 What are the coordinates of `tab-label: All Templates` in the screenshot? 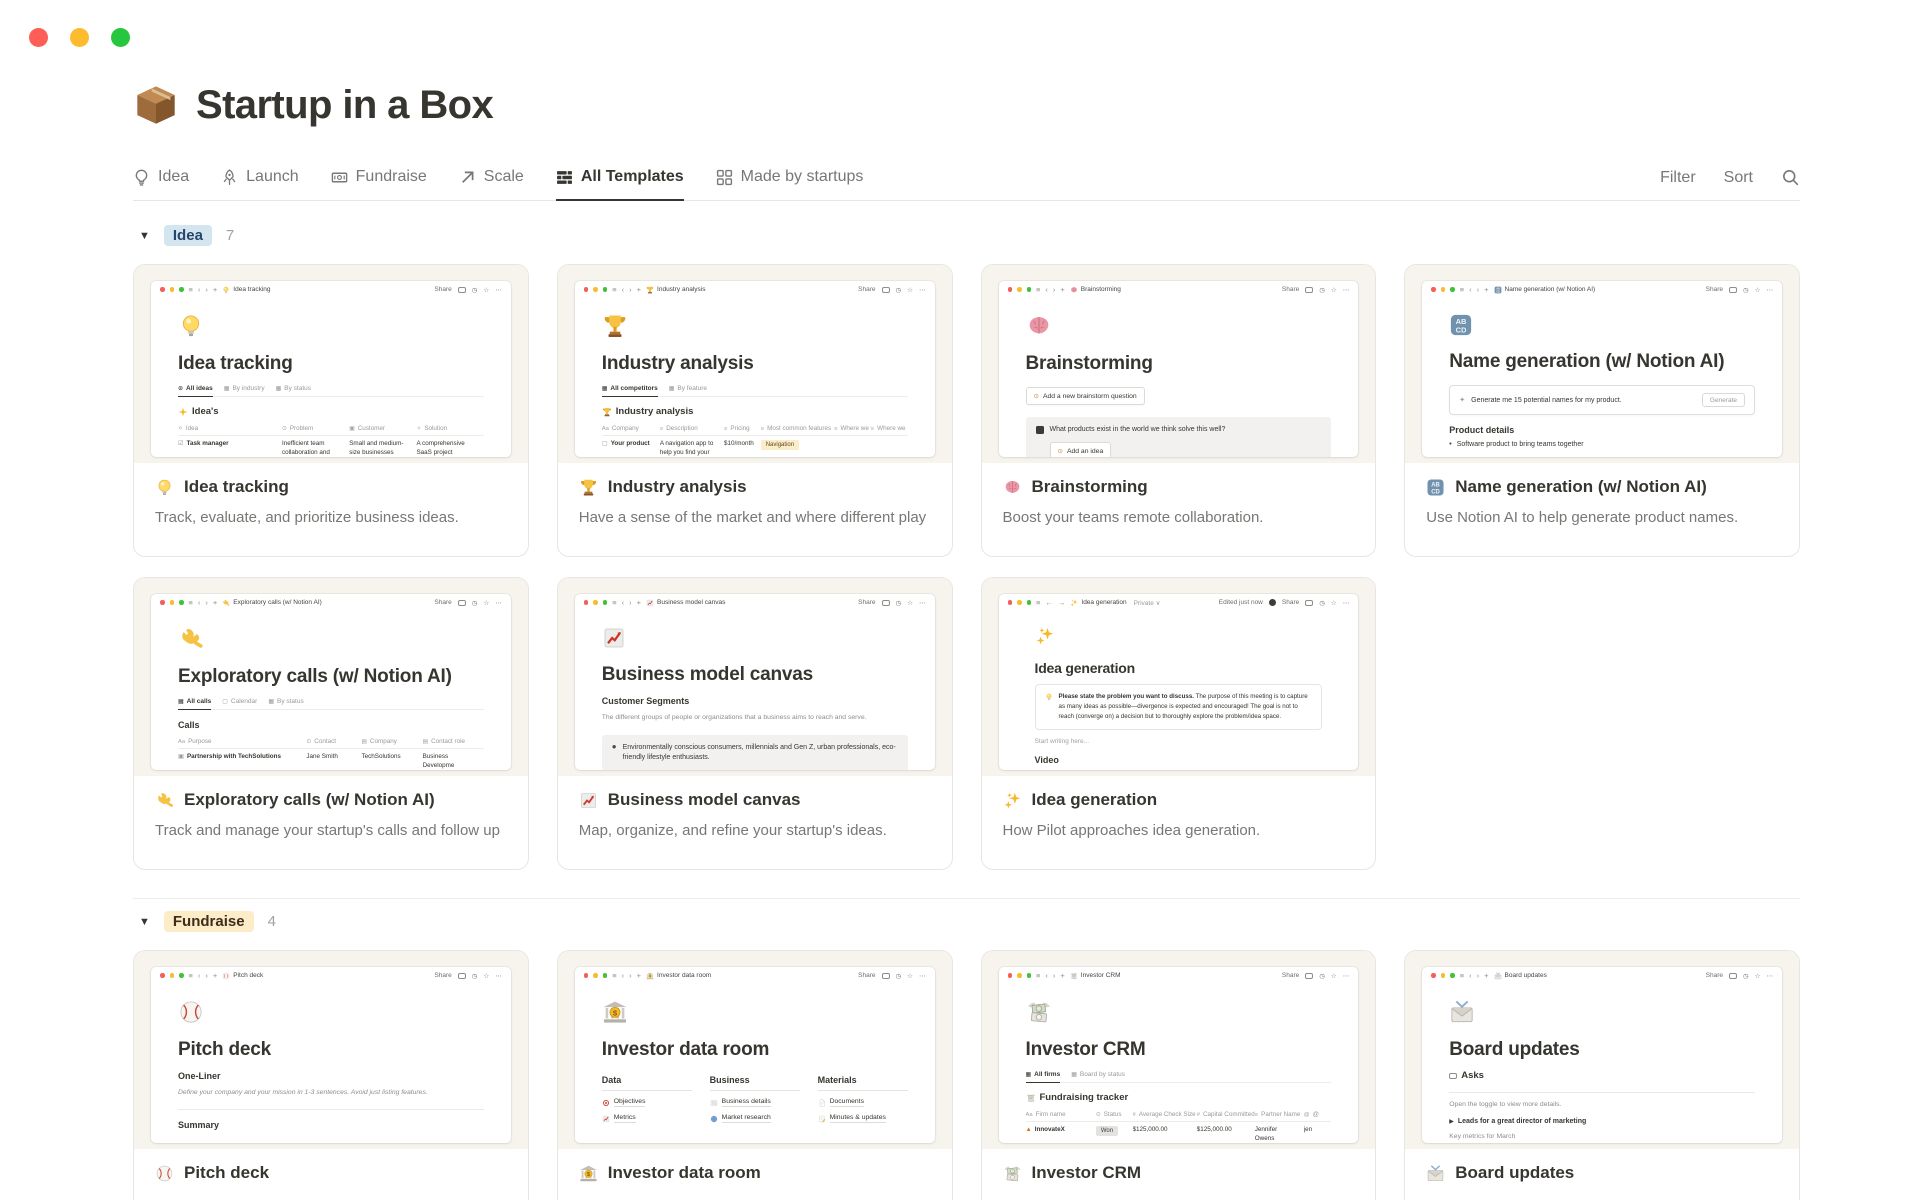 It's located at (632, 176).